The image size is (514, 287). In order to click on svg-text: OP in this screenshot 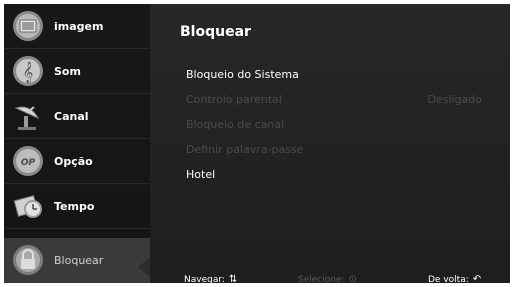, I will do `click(28, 163)`.